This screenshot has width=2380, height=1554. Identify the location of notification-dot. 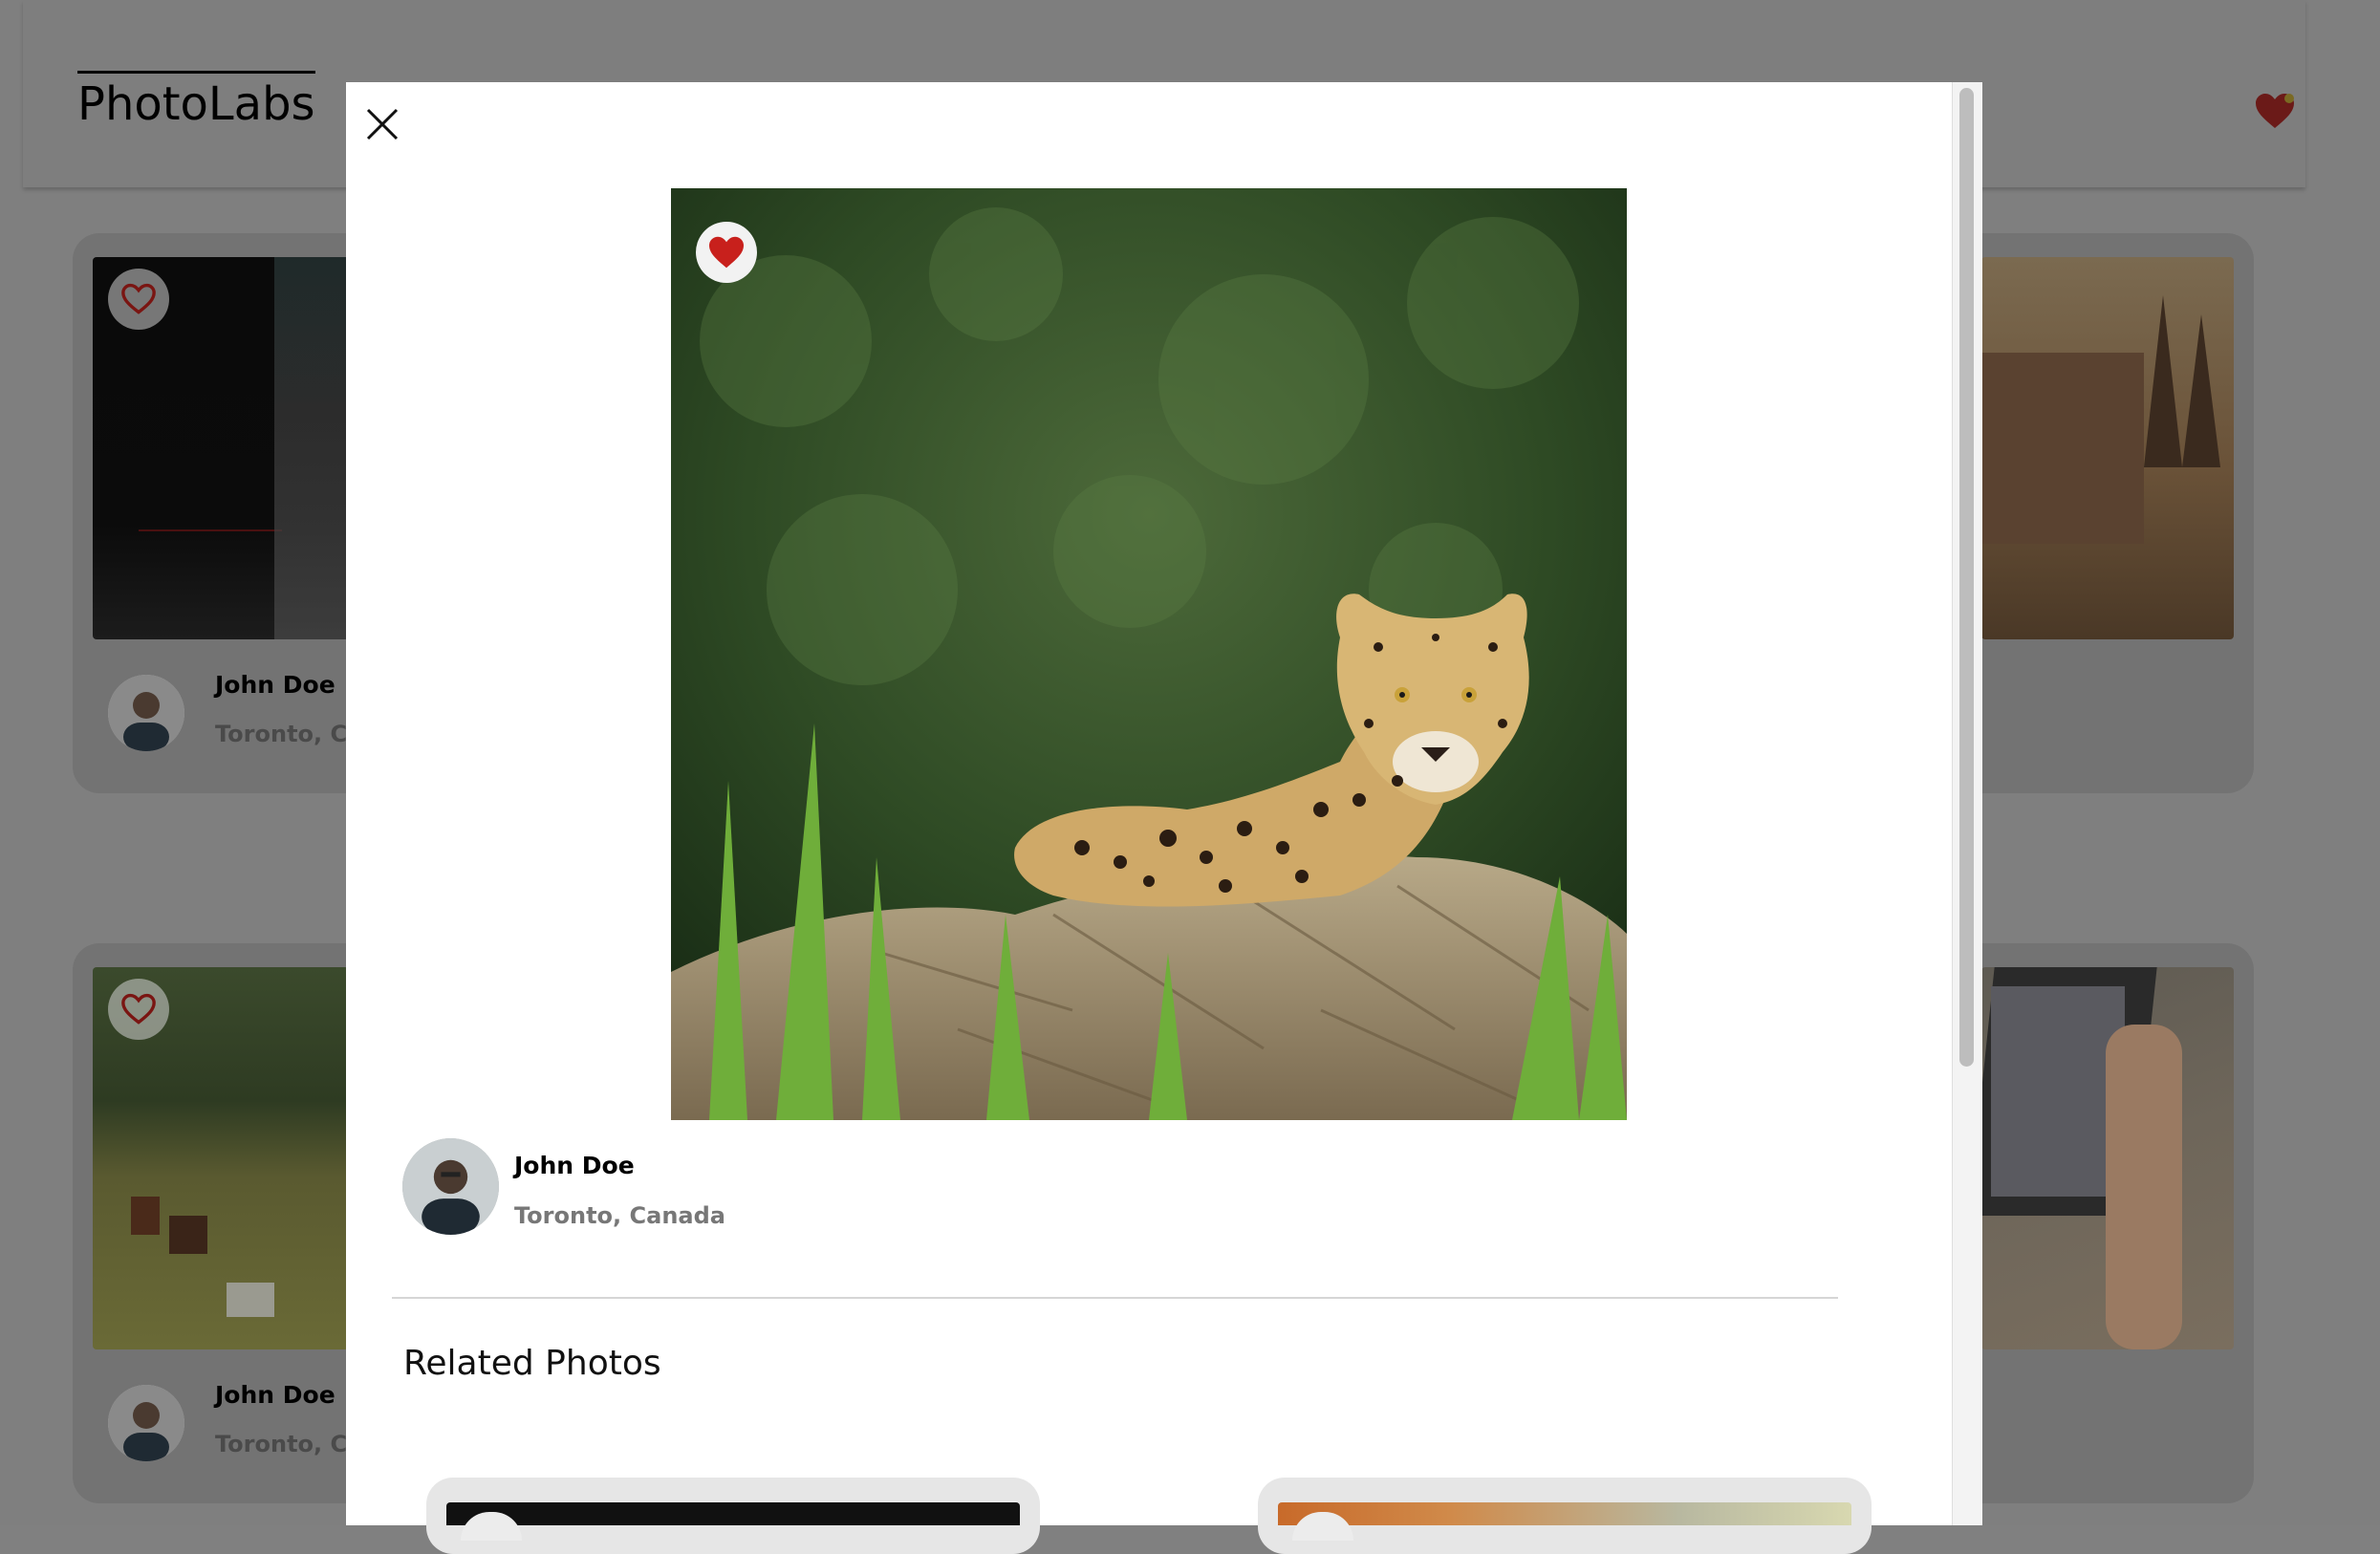
(2289, 98).